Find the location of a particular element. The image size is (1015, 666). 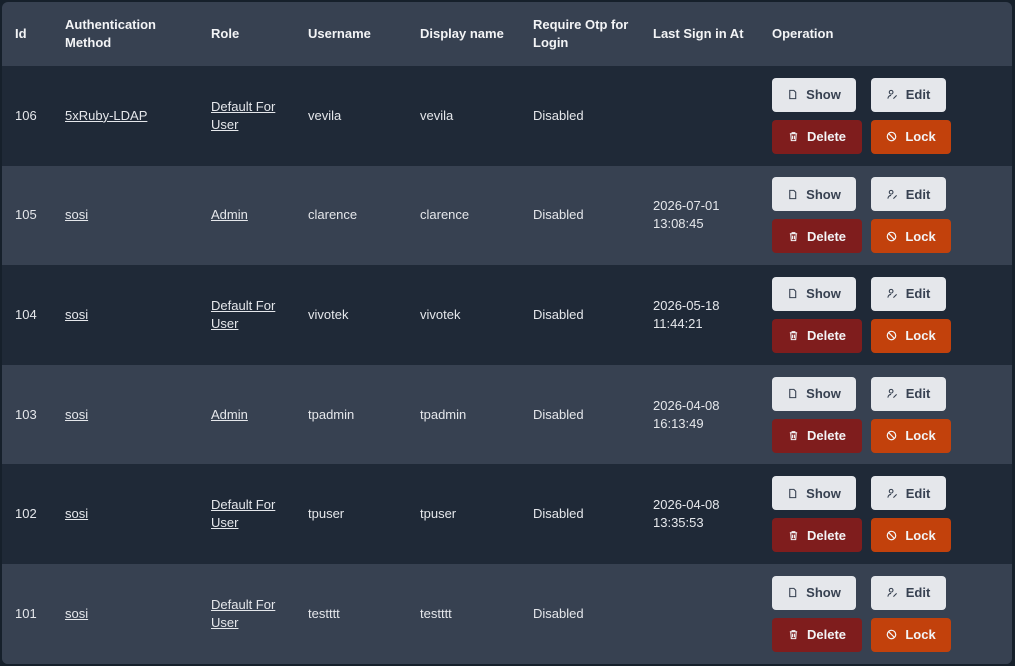

cell-role: Default For User is located at coordinates (246, 315).